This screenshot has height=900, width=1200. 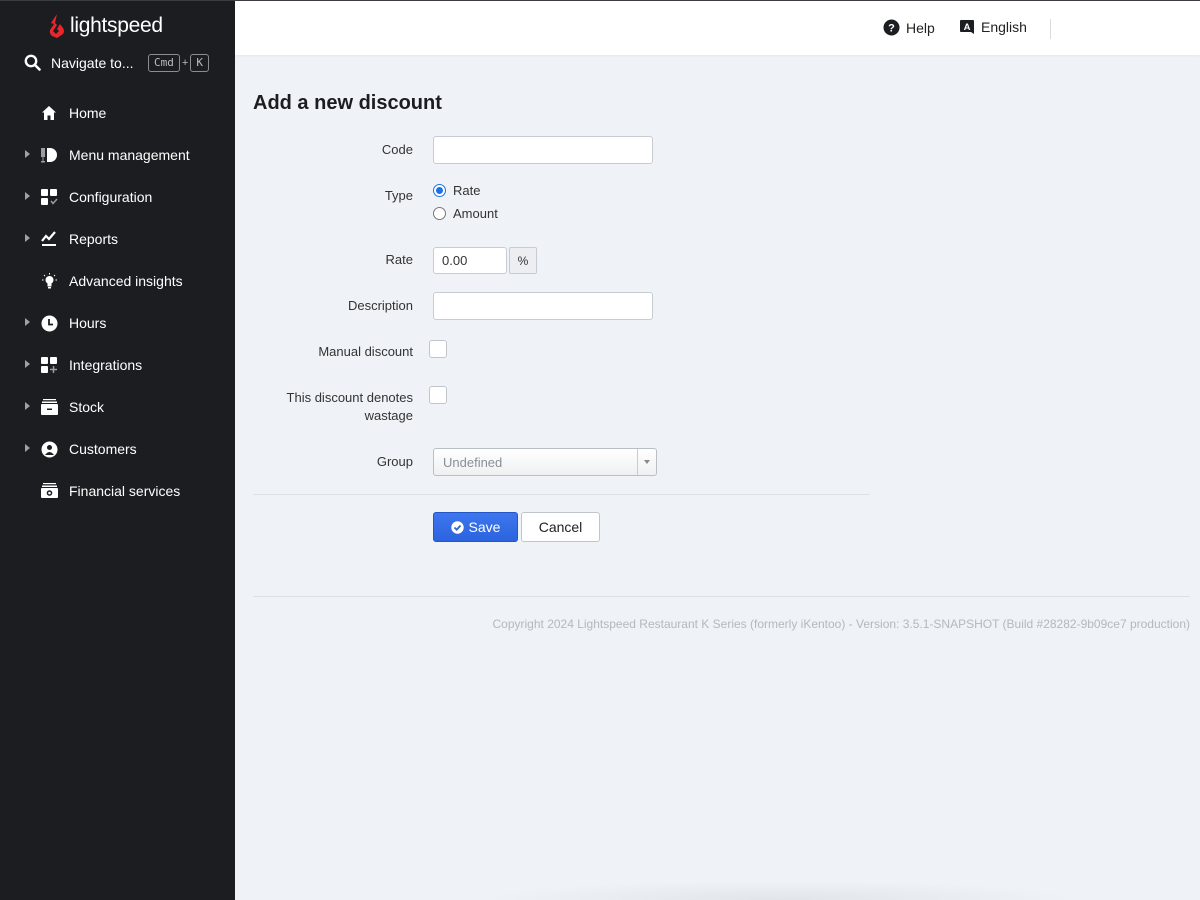 I want to click on dropdown-toggle, so click(x=646, y=462).